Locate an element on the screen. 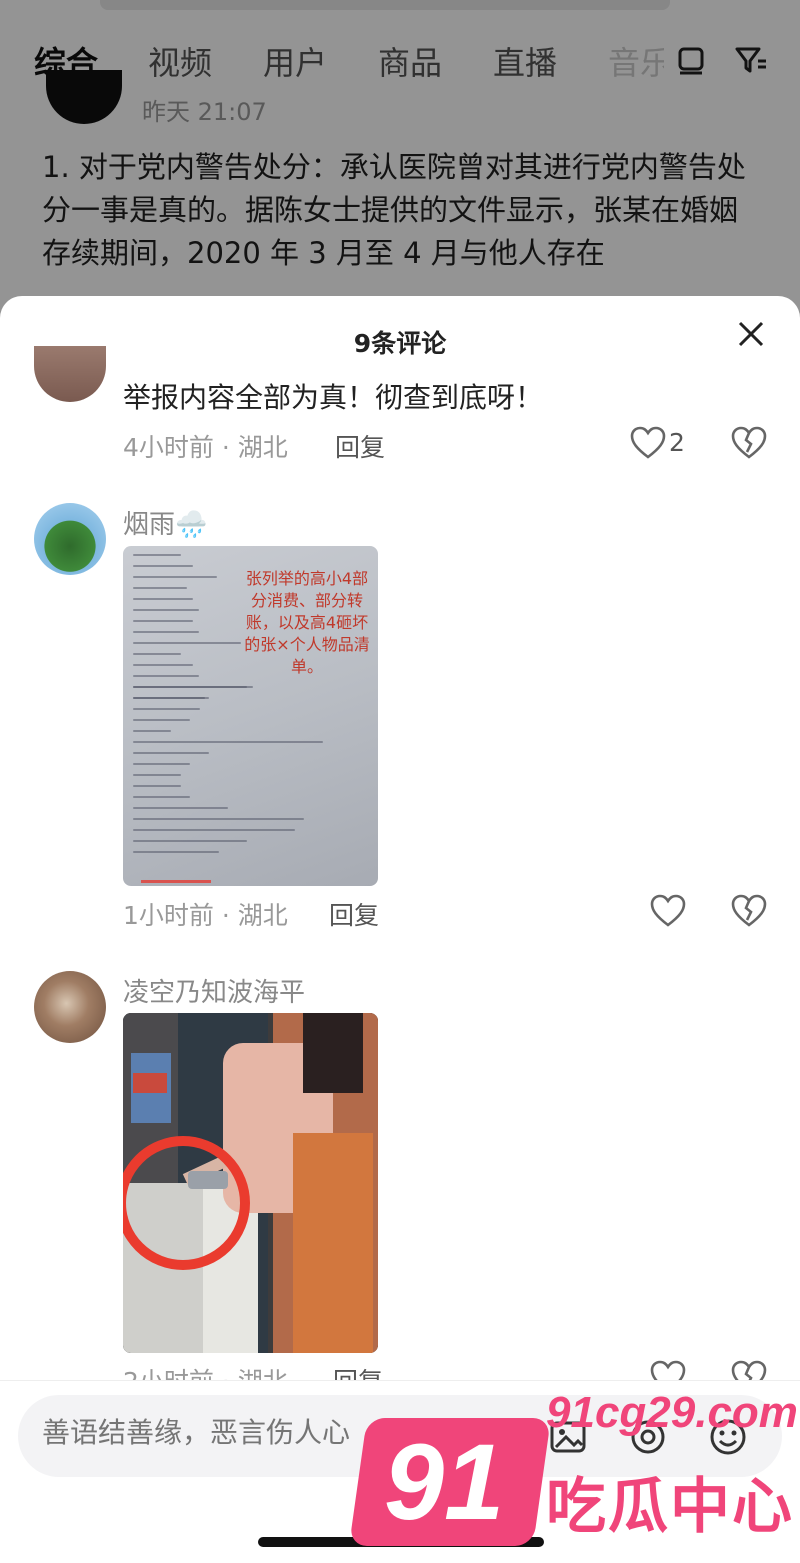 The image size is (800, 1563). watermark: 91 91cg29.com 吃瓜中心 is located at coordinates (574, 1475).